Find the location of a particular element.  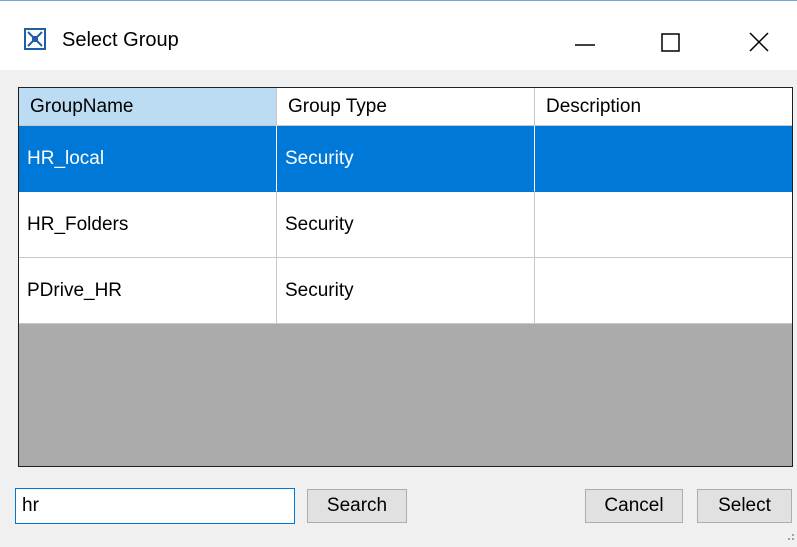

close-icon is located at coordinates (759, 42).